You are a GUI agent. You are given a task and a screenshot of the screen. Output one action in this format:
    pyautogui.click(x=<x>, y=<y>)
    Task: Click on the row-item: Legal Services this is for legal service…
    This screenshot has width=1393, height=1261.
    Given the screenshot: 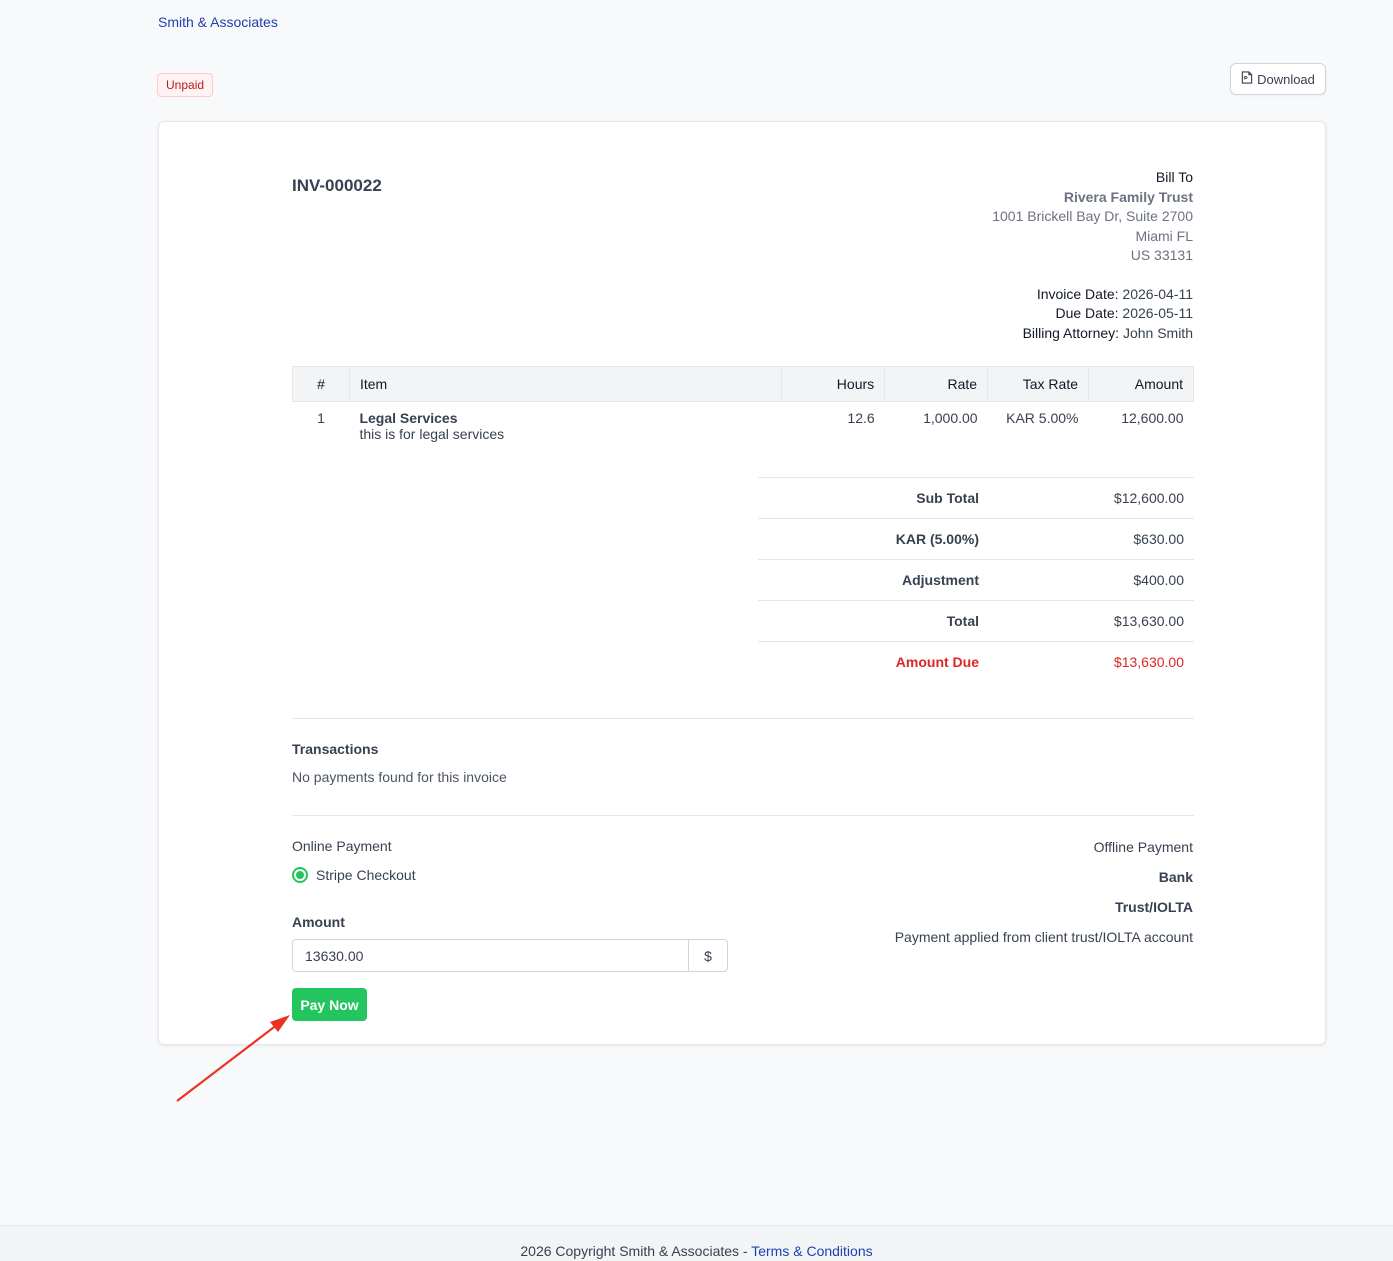 What is the action you would take?
    pyautogui.click(x=565, y=426)
    